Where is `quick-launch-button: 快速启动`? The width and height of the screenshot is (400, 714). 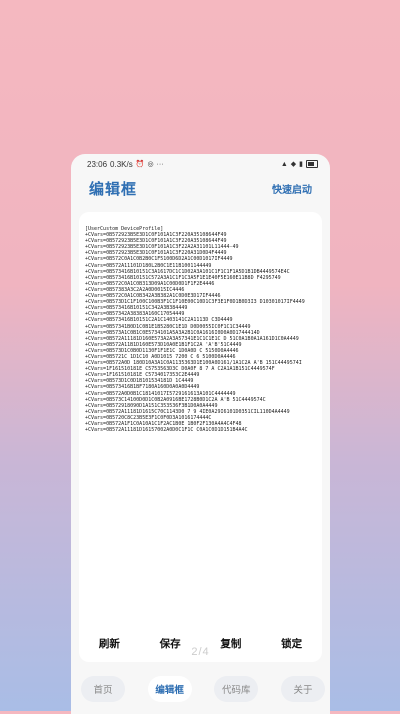
quick-launch-button: 快速启动 is located at coordinates (301, 188).